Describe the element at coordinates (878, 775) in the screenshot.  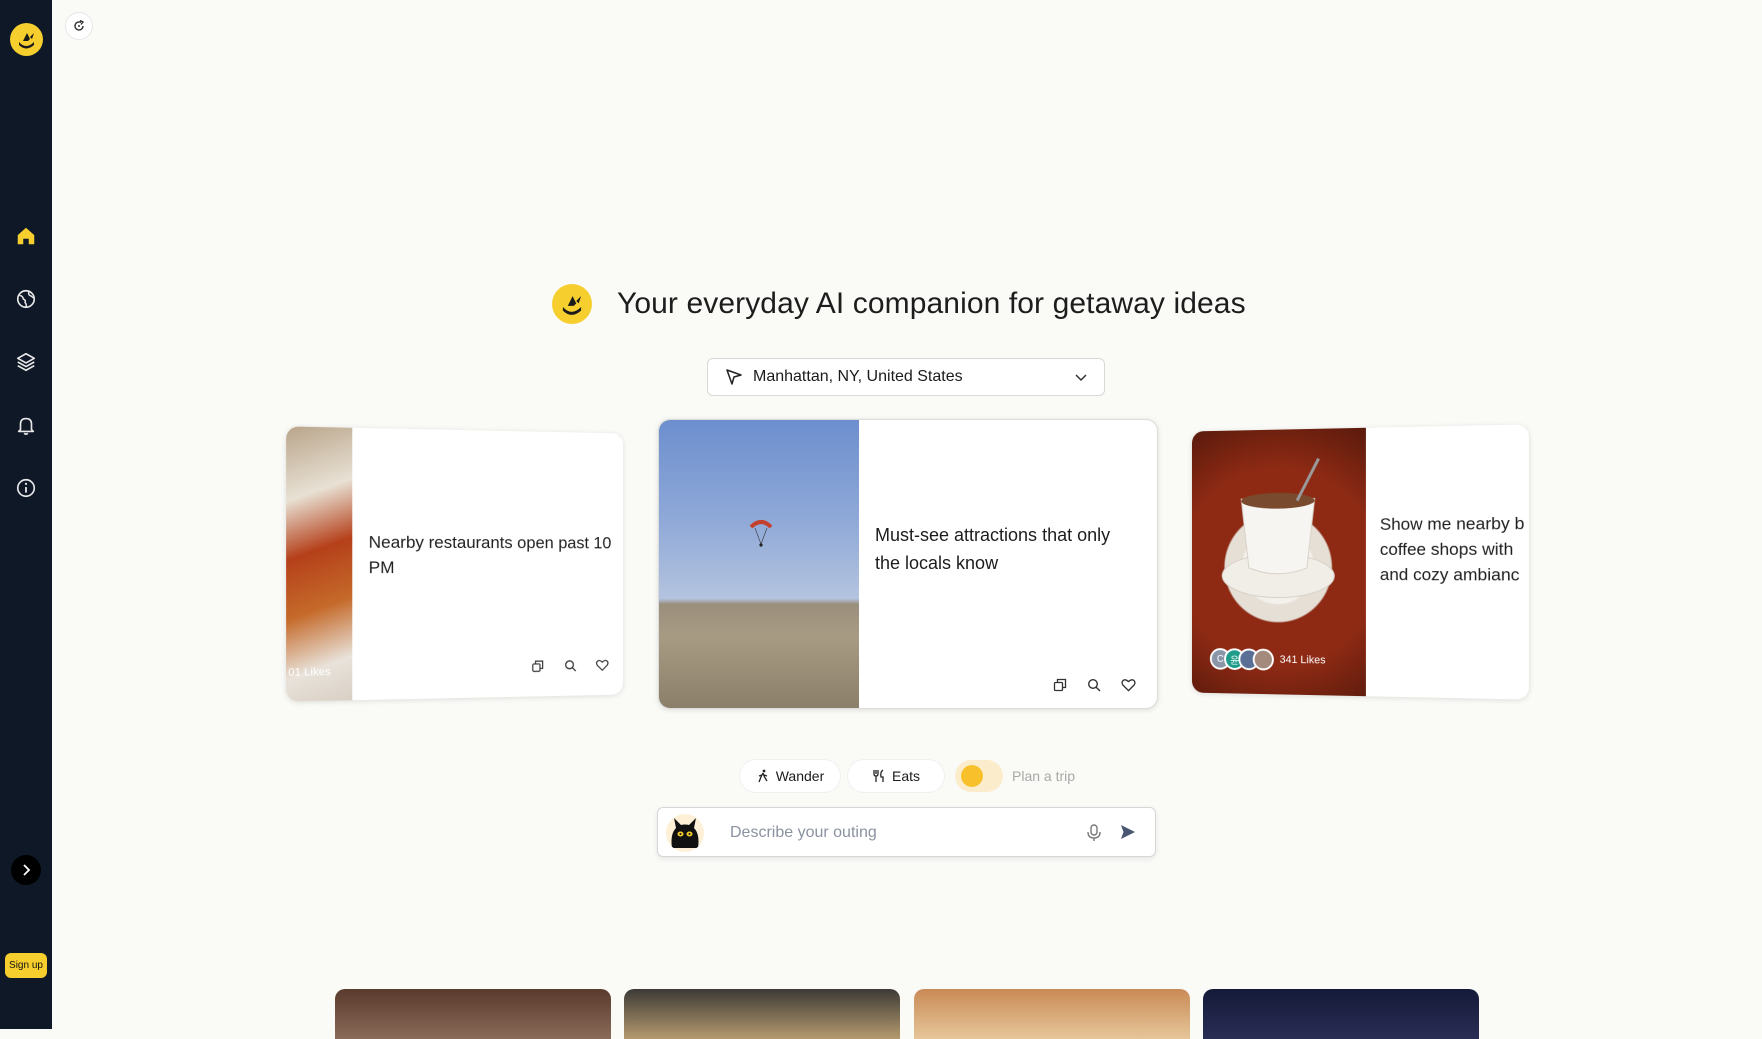
I see `utensils-icon` at that location.